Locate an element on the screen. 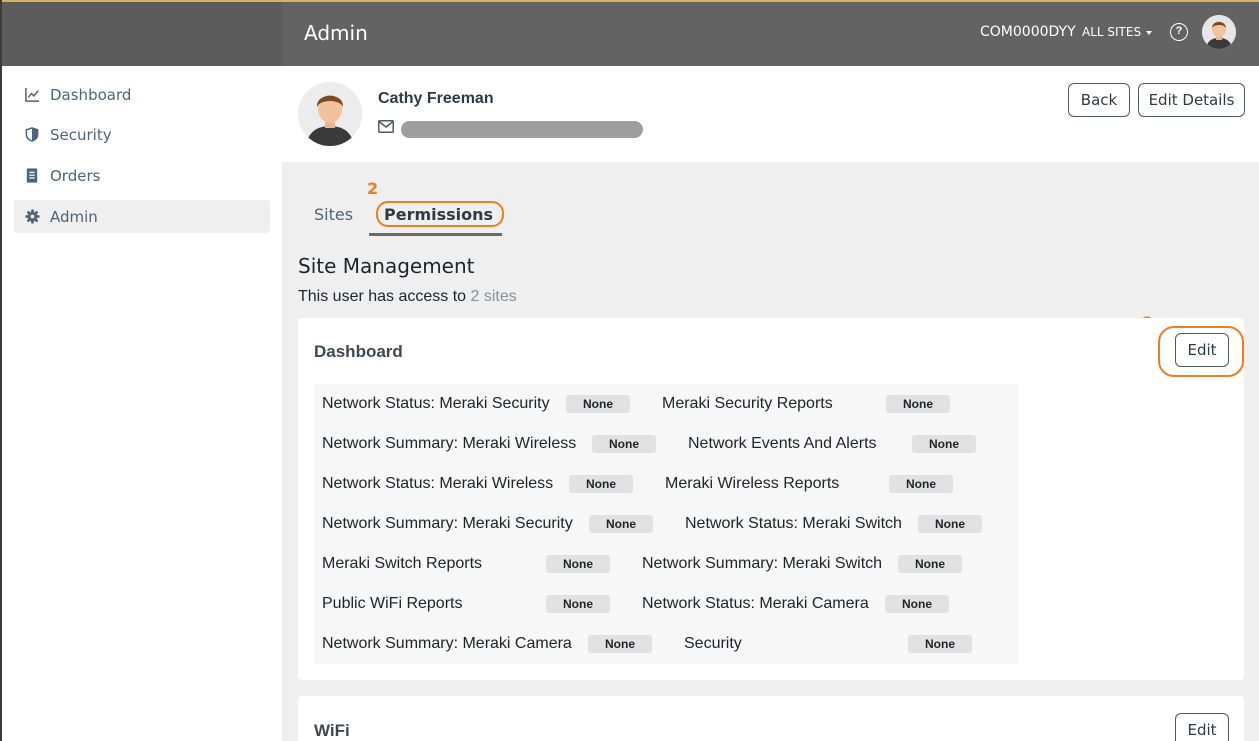  permission-label: Network Events And Alerts is located at coordinates (782, 443).